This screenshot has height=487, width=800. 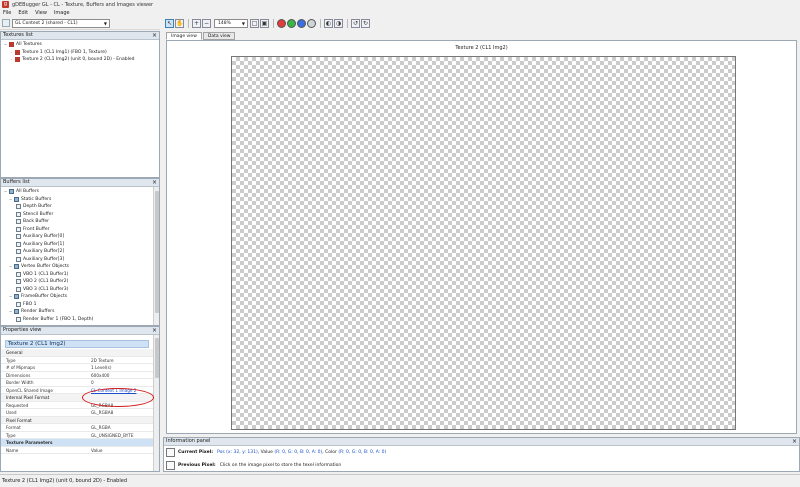 What do you see at coordinates (224, 23) in the screenshot?
I see `zoom-value: 148%` at bounding box center [224, 23].